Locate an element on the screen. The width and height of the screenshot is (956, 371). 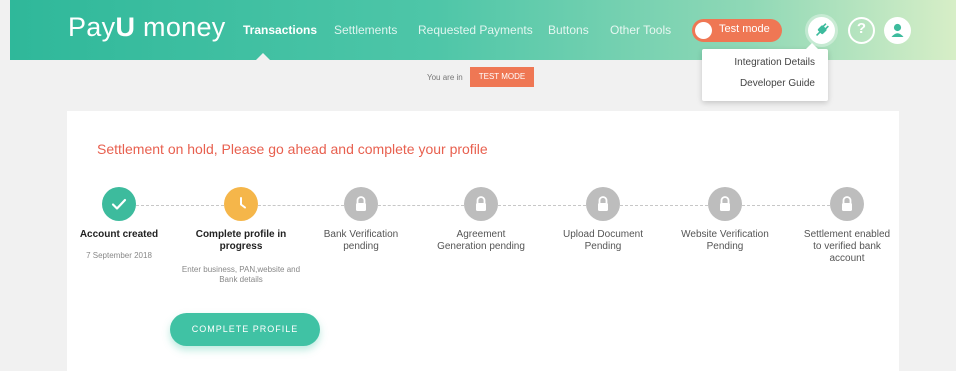
step-agreement-generation-status is located at coordinates (481, 204).